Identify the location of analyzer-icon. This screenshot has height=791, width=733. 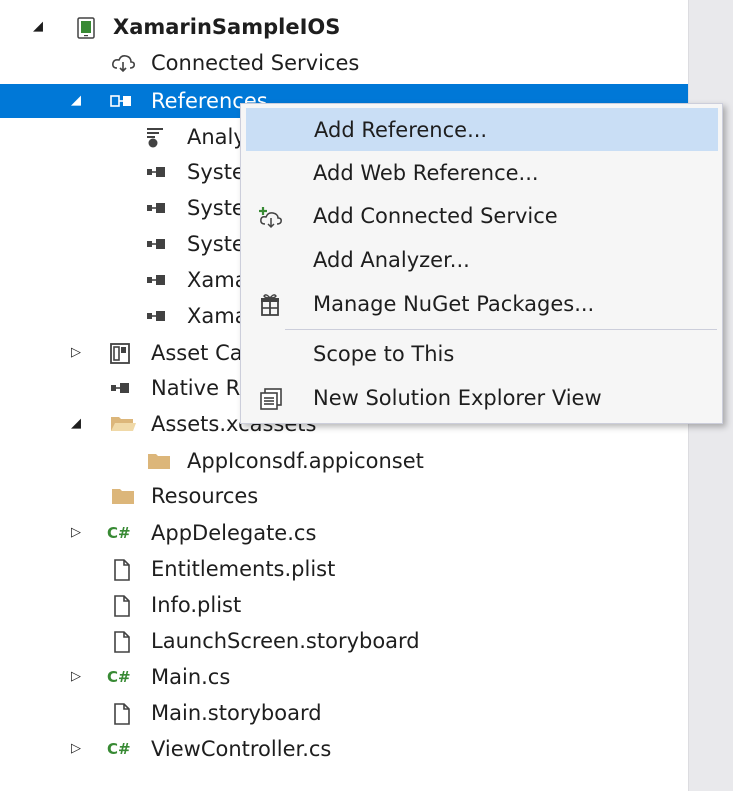
(156, 137).